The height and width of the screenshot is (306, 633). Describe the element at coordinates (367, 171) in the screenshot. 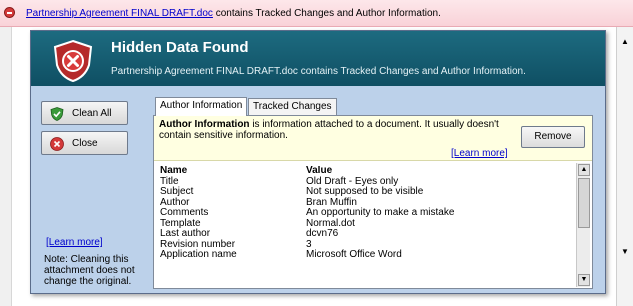

I see `properties-header: Name Value` at that location.